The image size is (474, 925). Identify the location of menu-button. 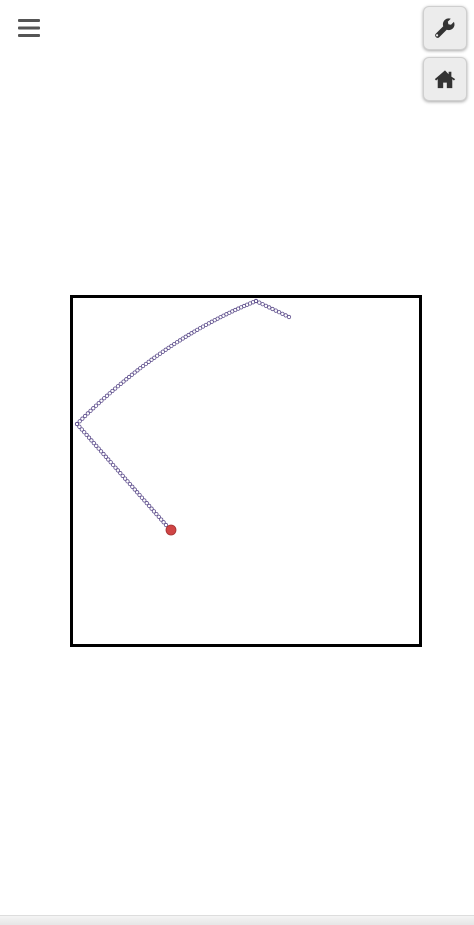
(29, 28).